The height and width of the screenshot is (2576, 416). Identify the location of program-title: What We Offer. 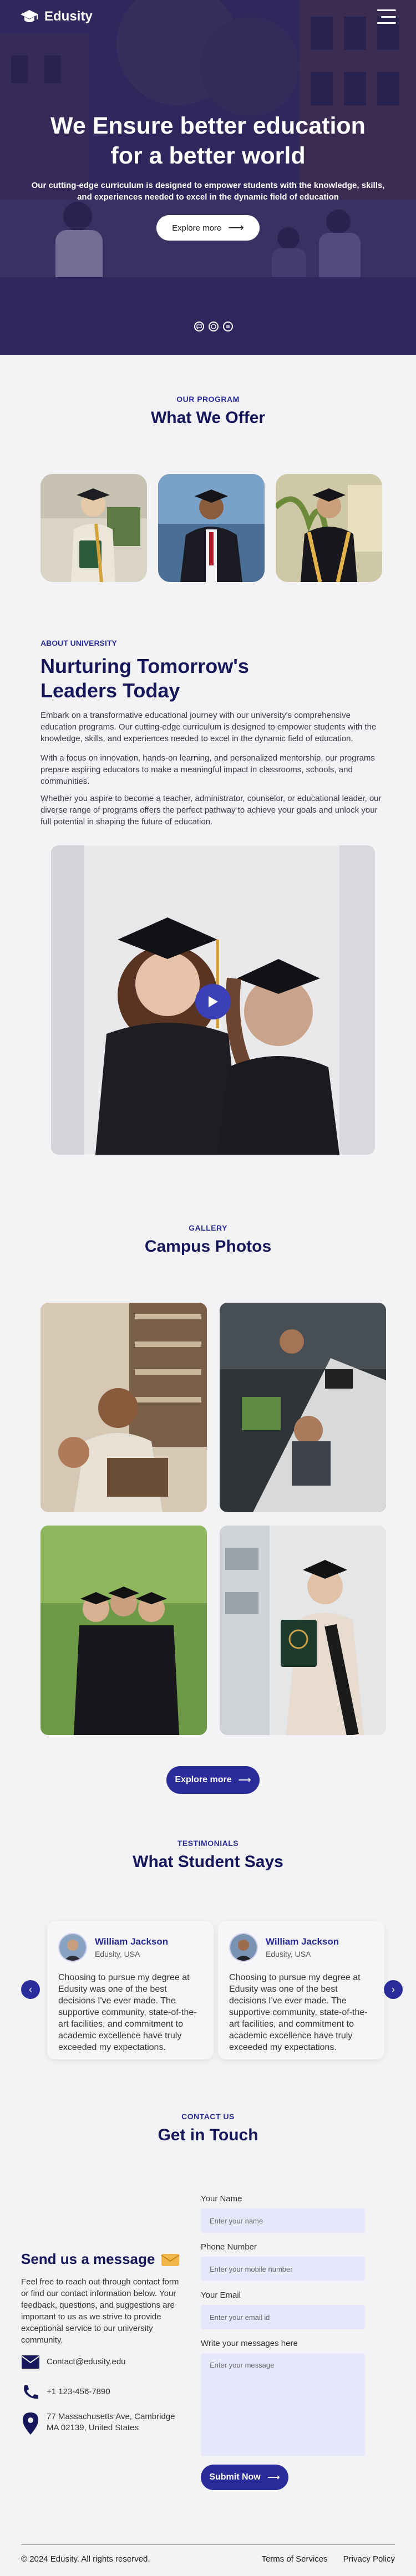
(208, 418).